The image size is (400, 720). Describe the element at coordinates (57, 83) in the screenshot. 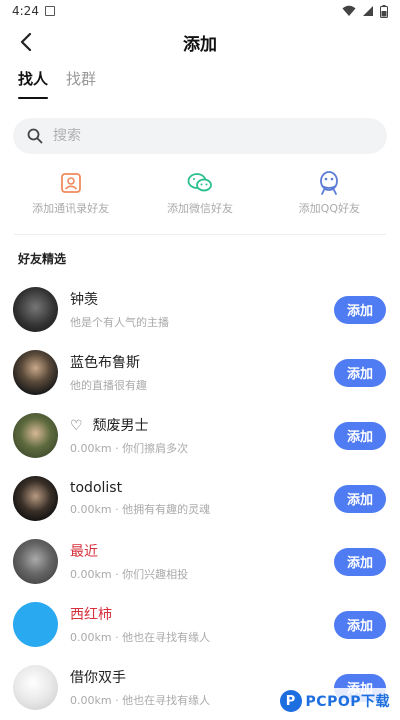

I see `tab-bar: 找人 找群` at that location.